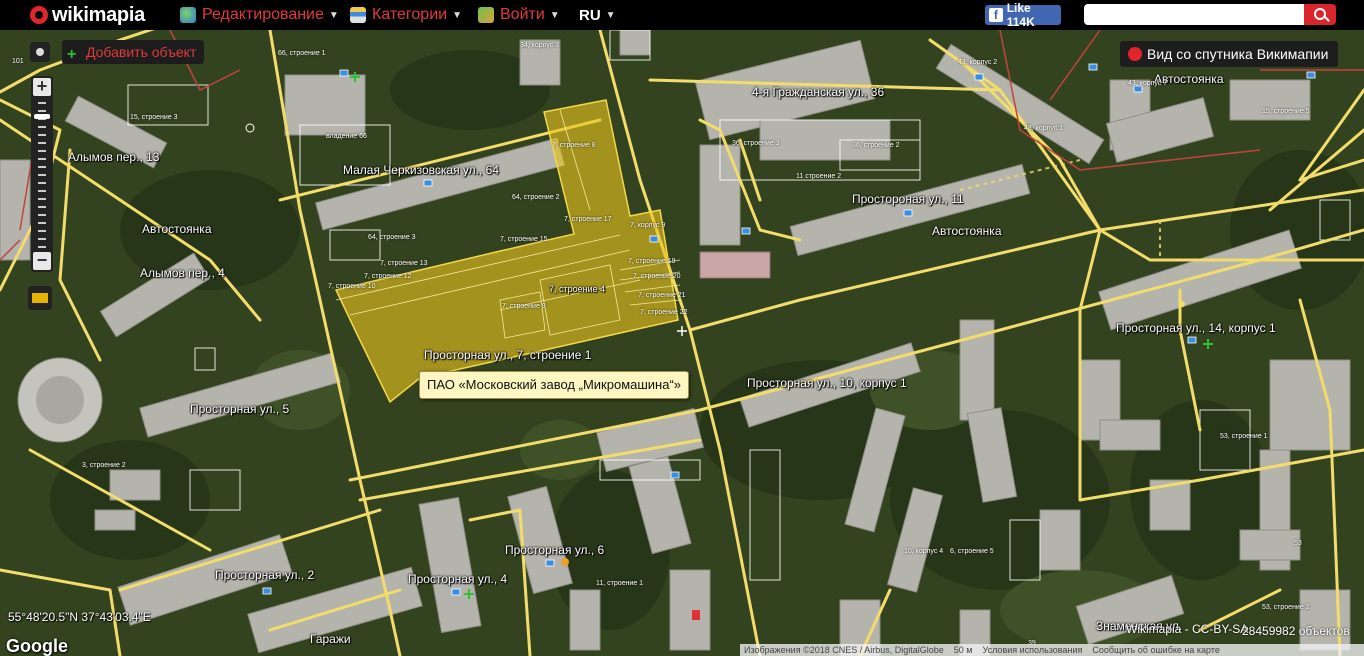 This screenshot has width=1364, height=656. What do you see at coordinates (42, 116) in the screenshot?
I see `zoom-slider-thumb` at bounding box center [42, 116].